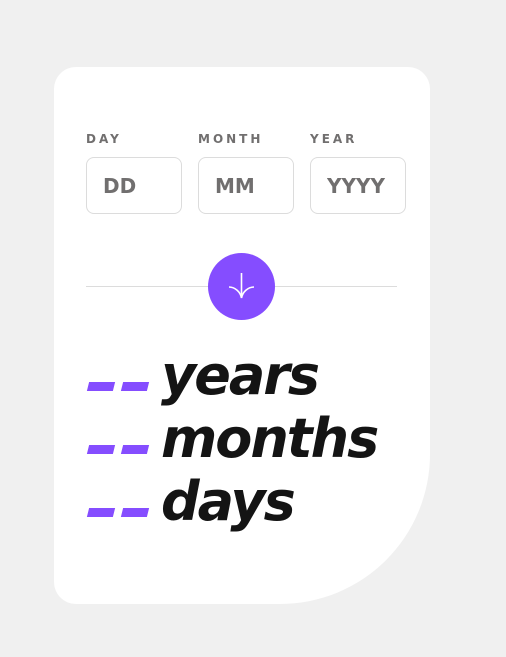 The width and height of the screenshot is (506, 657). What do you see at coordinates (358, 185) in the screenshot?
I see `year-input` at bounding box center [358, 185].